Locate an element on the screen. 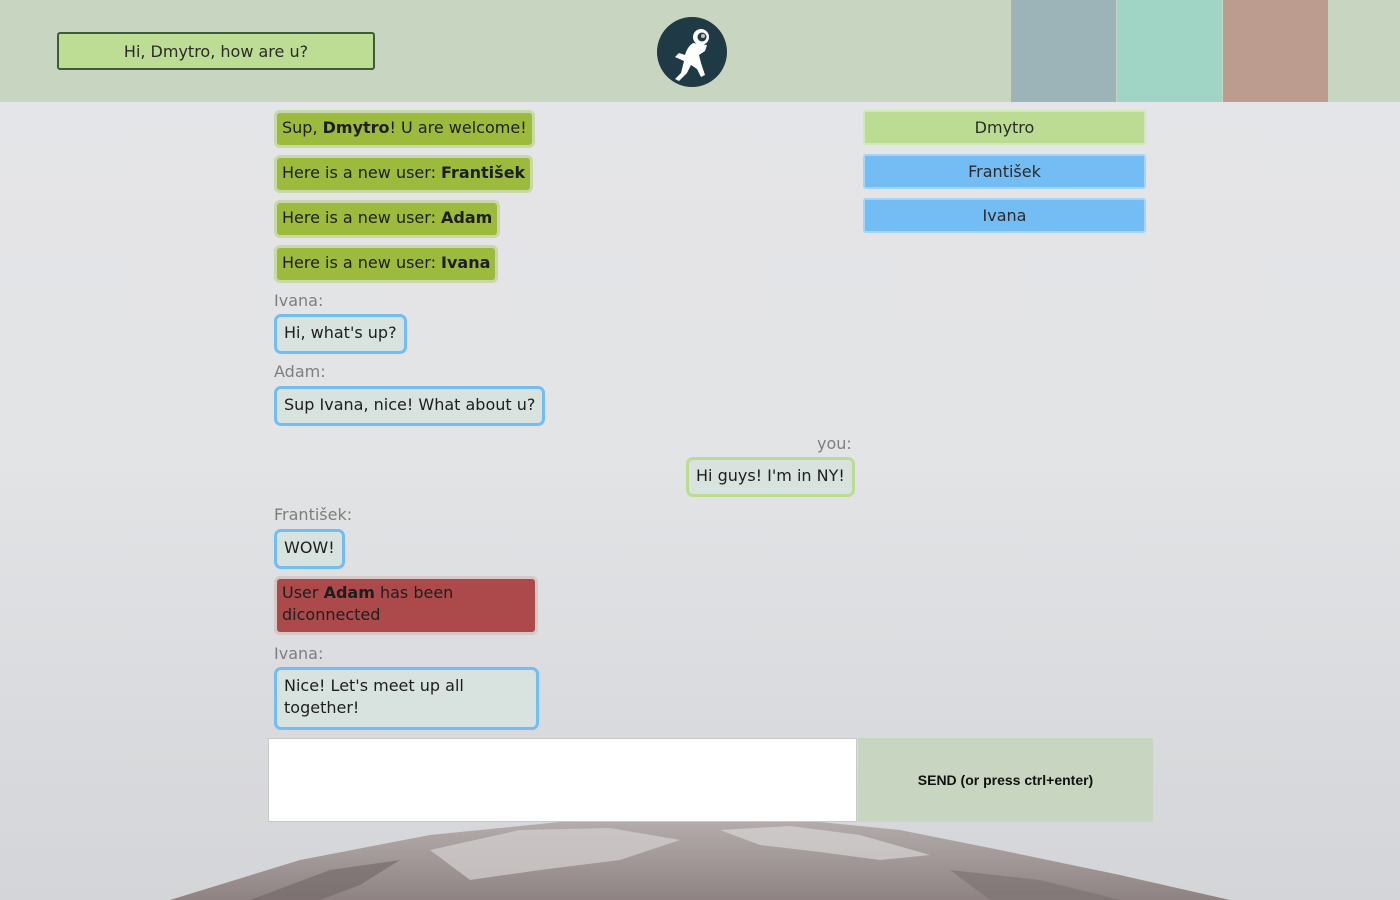 The image size is (1400, 900). color-swatch-rose is located at coordinates (1275, 51).